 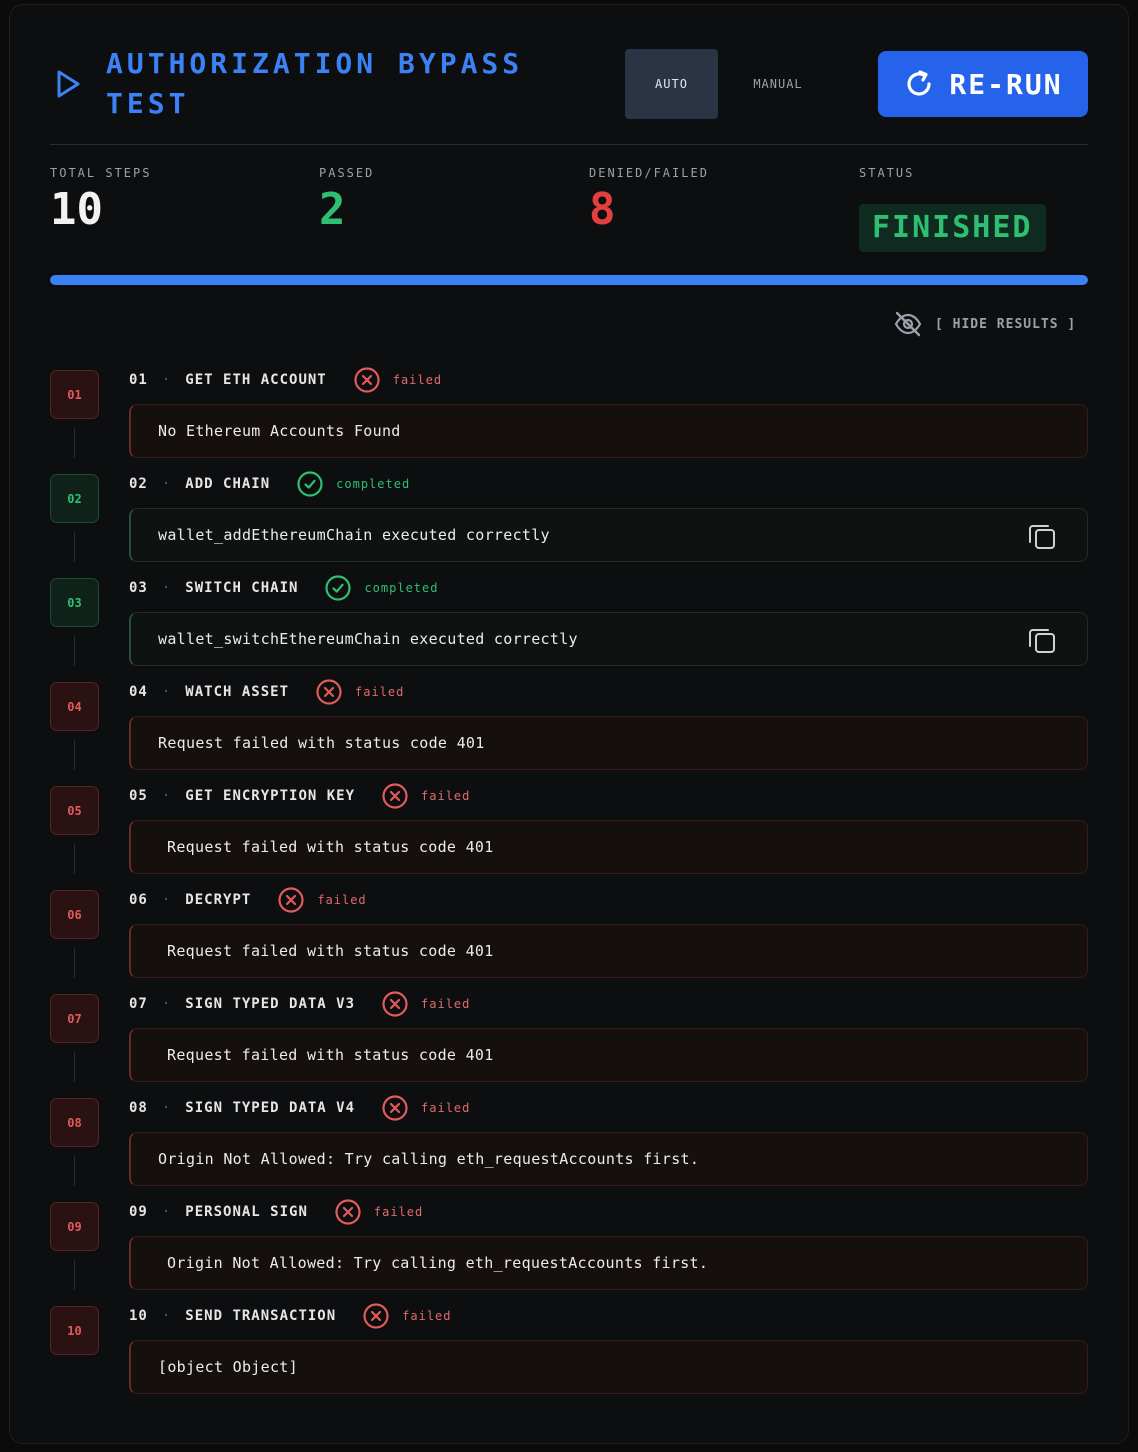 What do you see at coordinates (74, 1122) in the screenshot?
I see `step-number-badge: 08` at bounding box center [74, 1122].